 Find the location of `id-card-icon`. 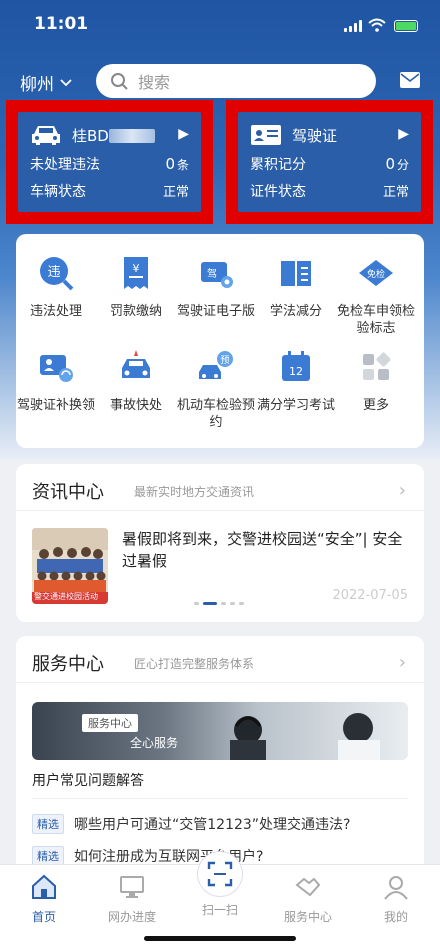

id-card-icon is located at coordinates (266, 135).